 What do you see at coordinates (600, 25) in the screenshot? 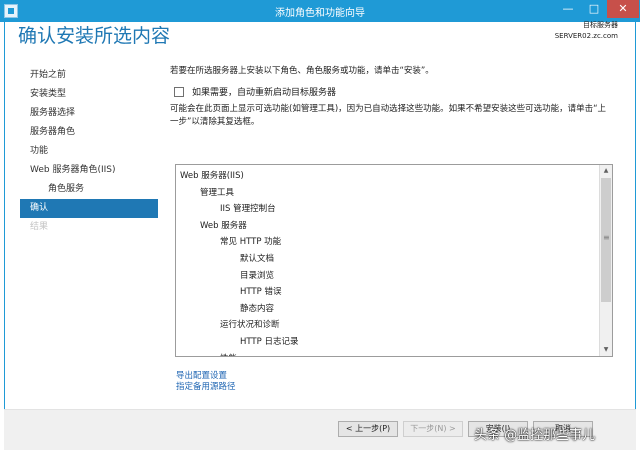
I see `target-server-label: 目标服务器` at bounding box center [600, 25].